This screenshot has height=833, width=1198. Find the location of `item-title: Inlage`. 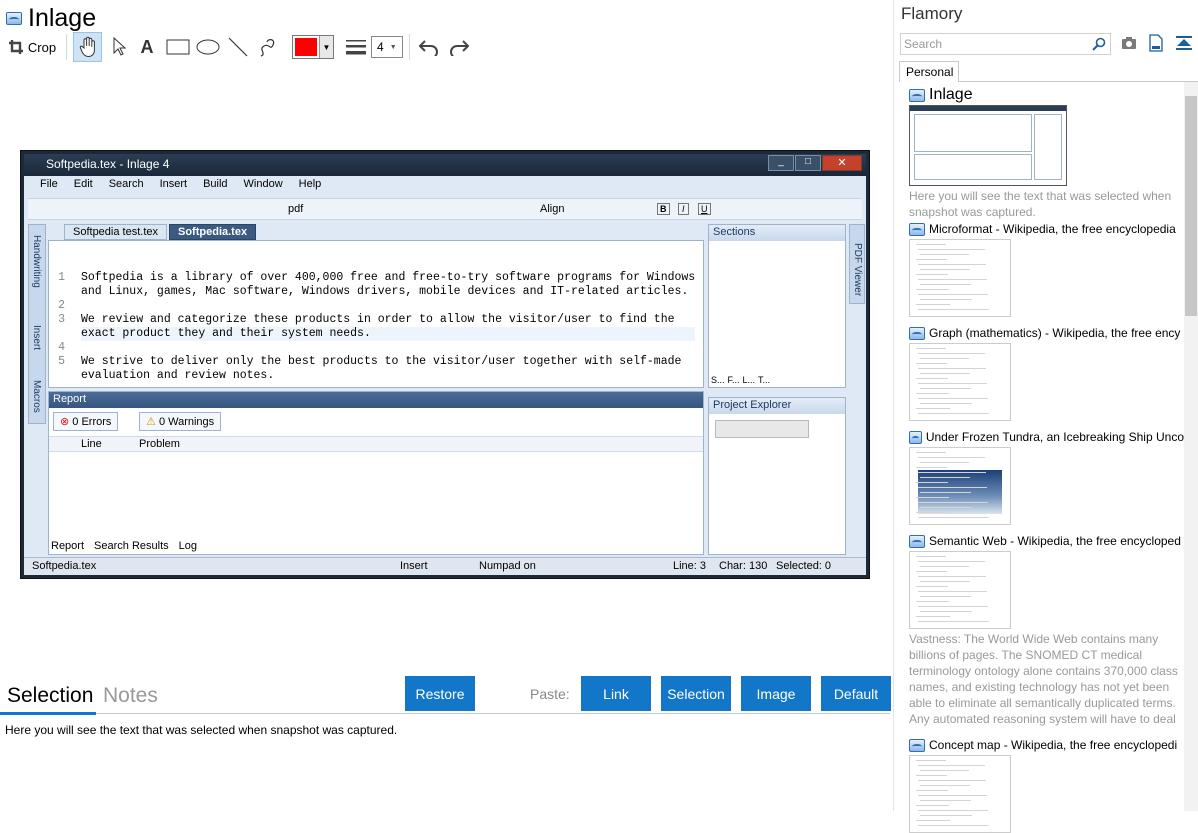

item-title: Inlage is located at coordinates (951, 95).